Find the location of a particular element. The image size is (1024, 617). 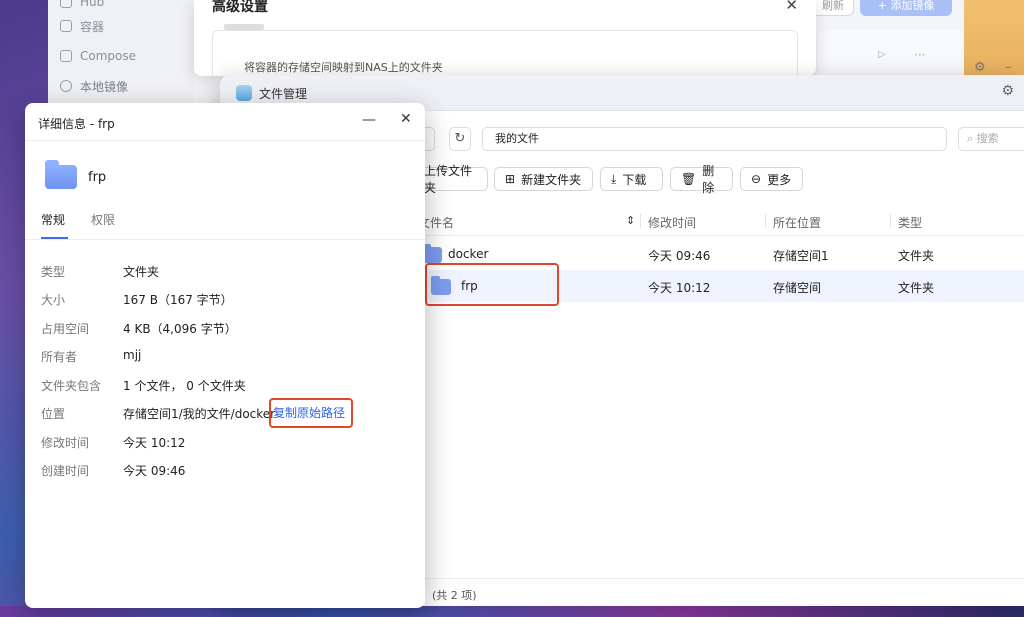

prop-value-type: 文件夹 is located at coordinates (141, 272).